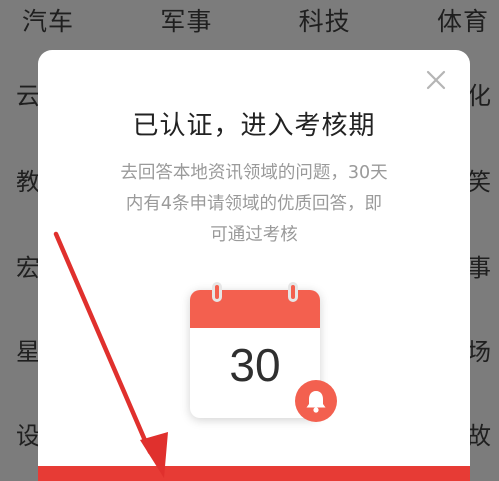  I want to click on description-line: 去回答本地资讯领域的问题，30天, so click(254, 173).